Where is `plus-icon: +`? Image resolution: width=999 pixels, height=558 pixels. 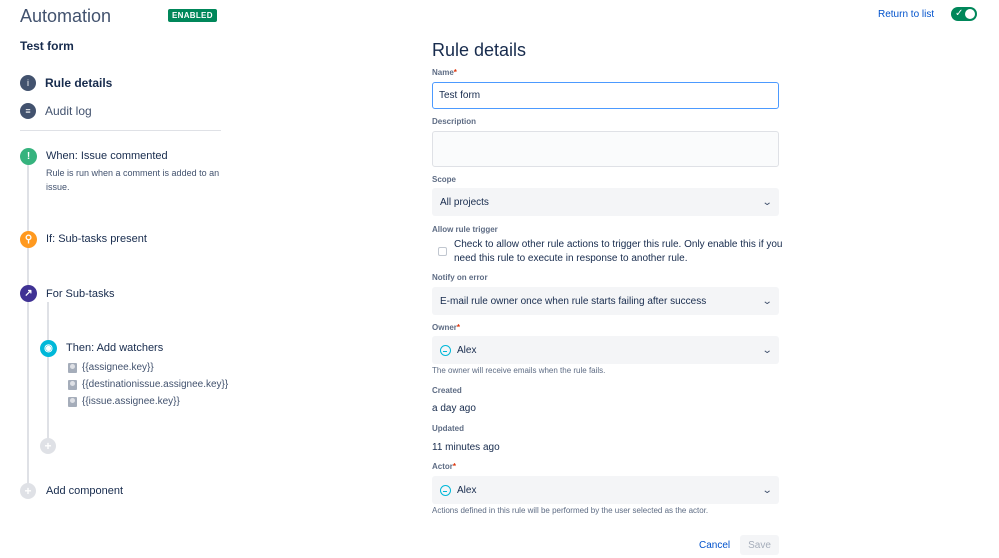 plus-icon: + is located at coordinates (28, 491).